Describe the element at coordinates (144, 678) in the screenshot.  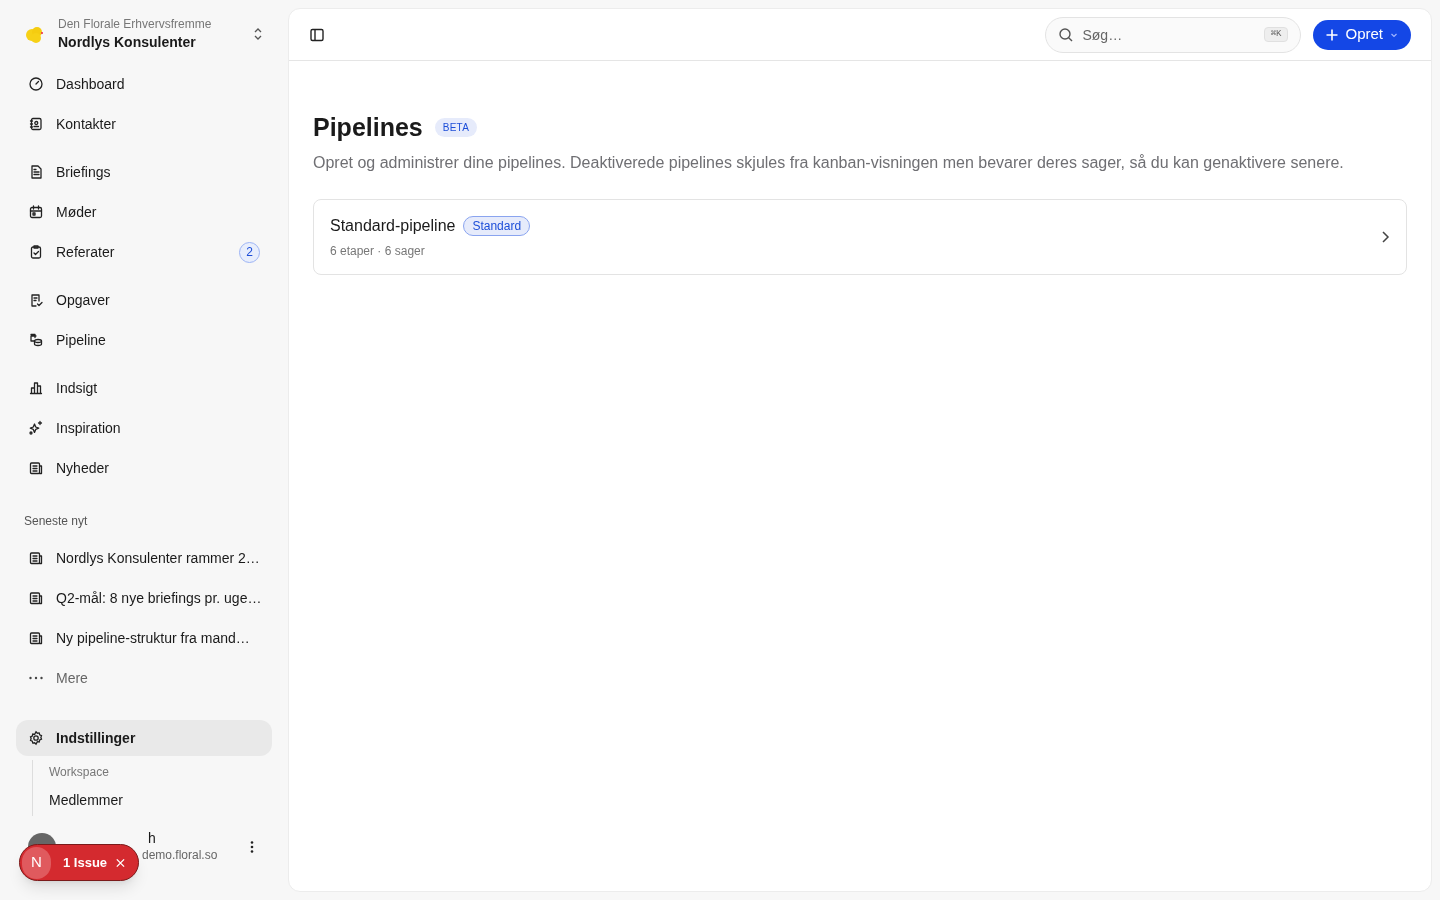
I see `more-link: Mere` at that location.